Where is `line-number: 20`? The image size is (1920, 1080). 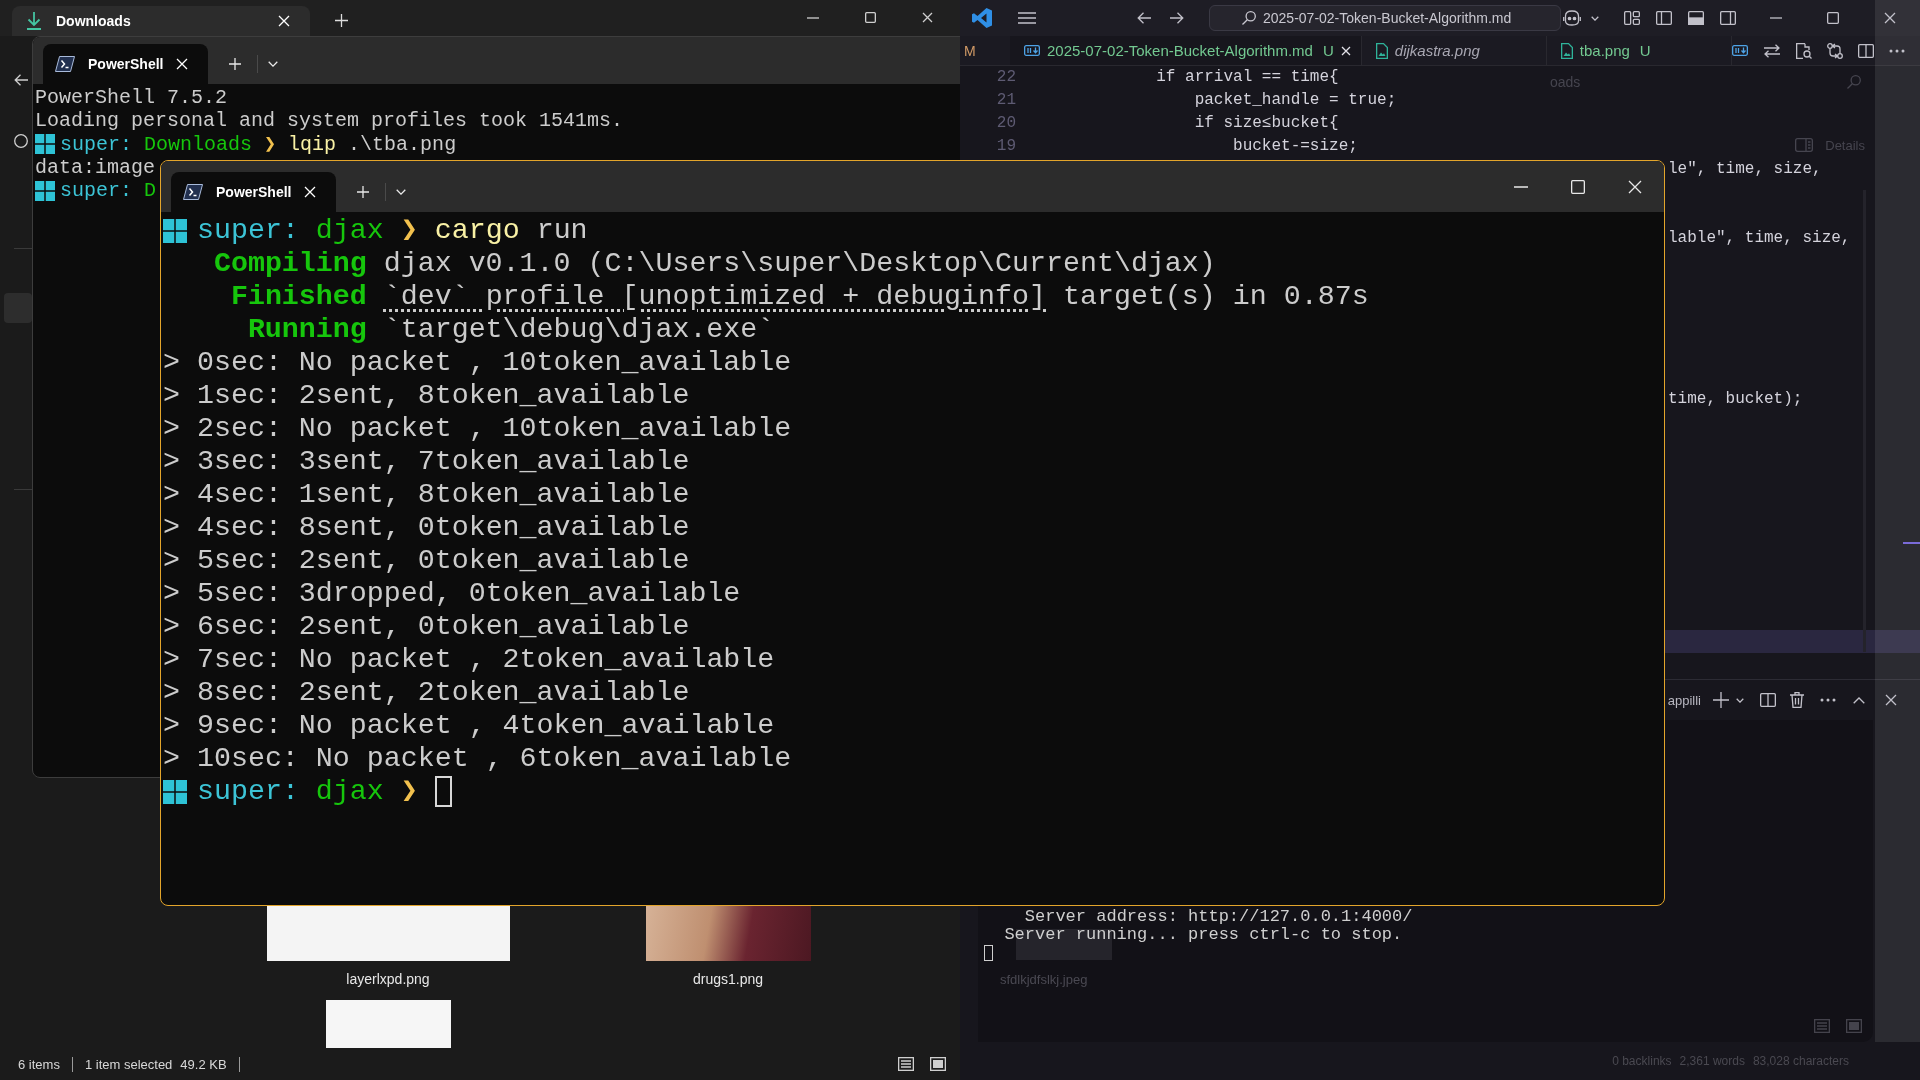
line-number: 20 is located at coordinates (1006, 123).